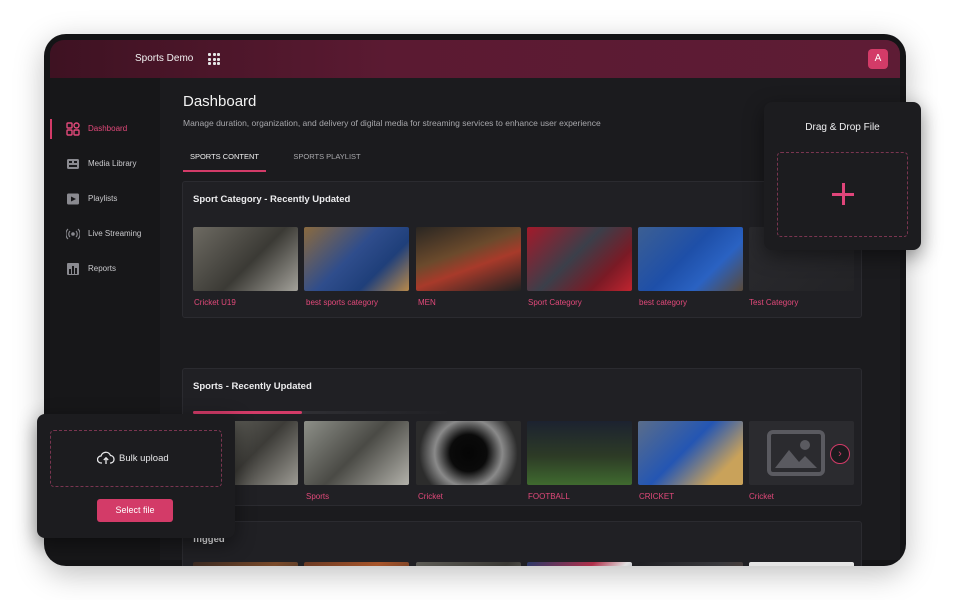 Image resolution: width=960 pixels, height=600 pixels. Describe the element at coordinates (108, 128) in the screenshot. I see `sidebar-item-label: Dashboard` at that location.